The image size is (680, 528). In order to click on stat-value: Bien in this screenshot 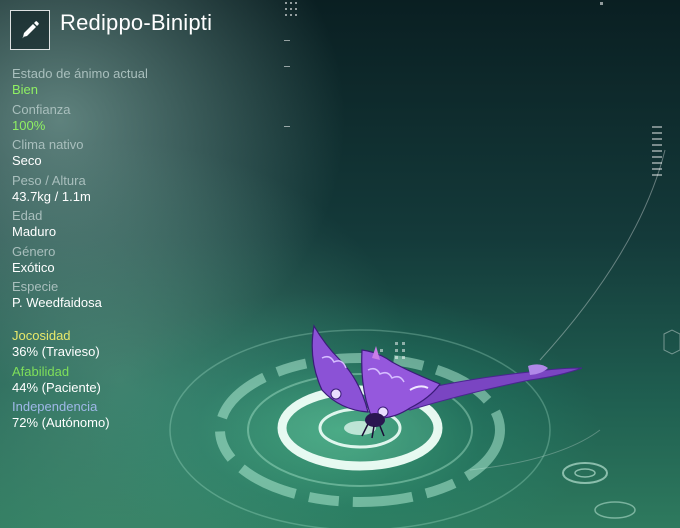, I will do `click(25, 89)`.